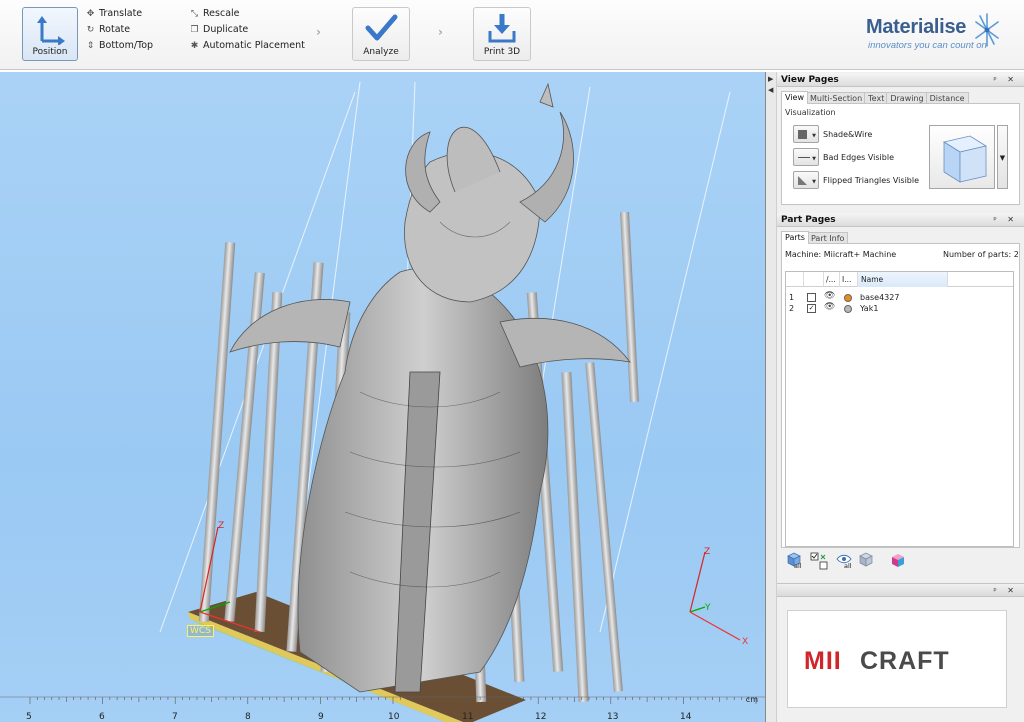 This screenshot has width=1024, height=722. I want to click on wcs-label: WCS, so click(200, 631).